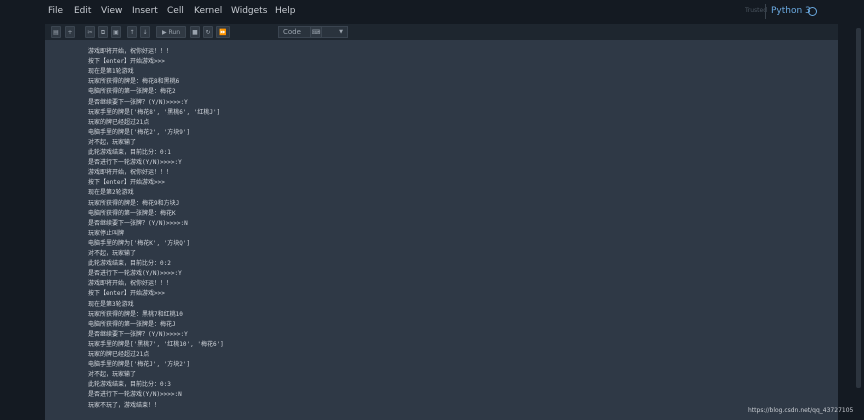 This screenshot has height=420, width=864. Describe the element at coordinates (195, 32) in the screenshot. I see `stop-icon: ■` at that location.